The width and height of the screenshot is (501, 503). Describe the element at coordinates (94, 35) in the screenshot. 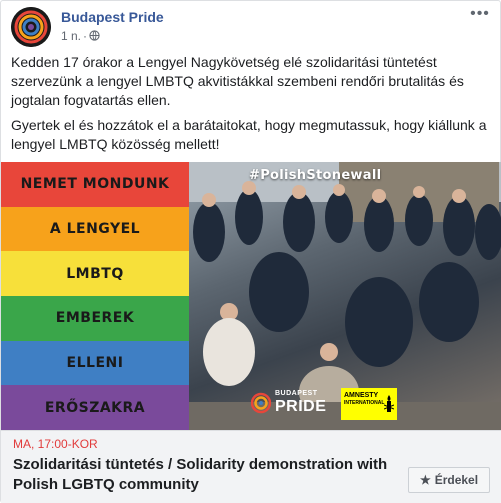

I see `globe-icon` at that location.